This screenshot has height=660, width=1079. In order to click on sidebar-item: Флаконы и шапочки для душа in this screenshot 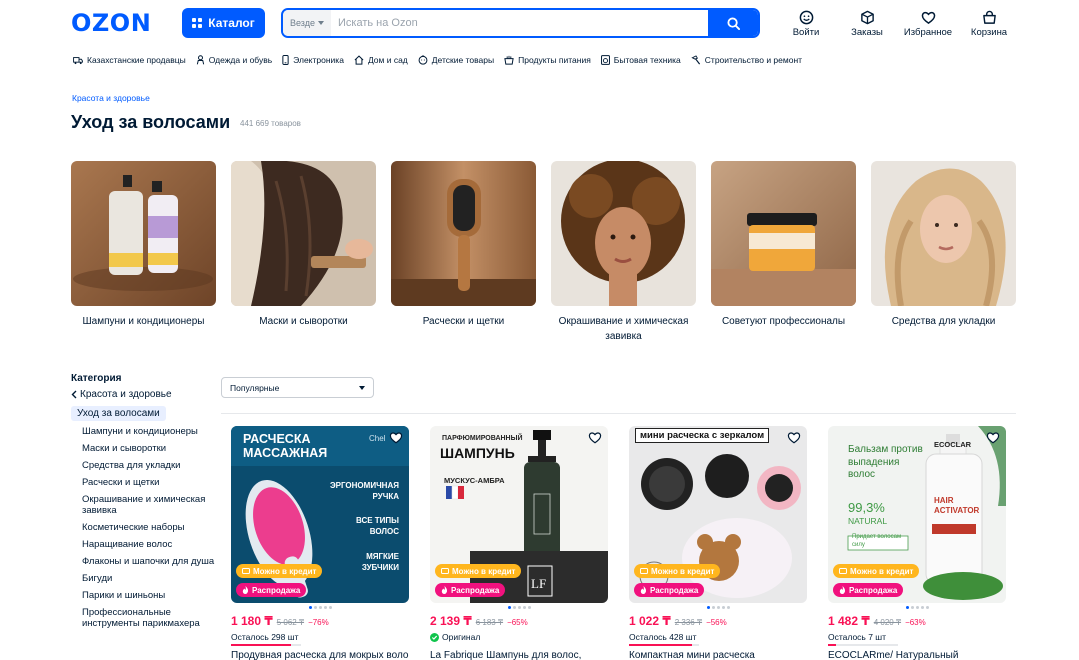, I will do `click(151, 561)`.